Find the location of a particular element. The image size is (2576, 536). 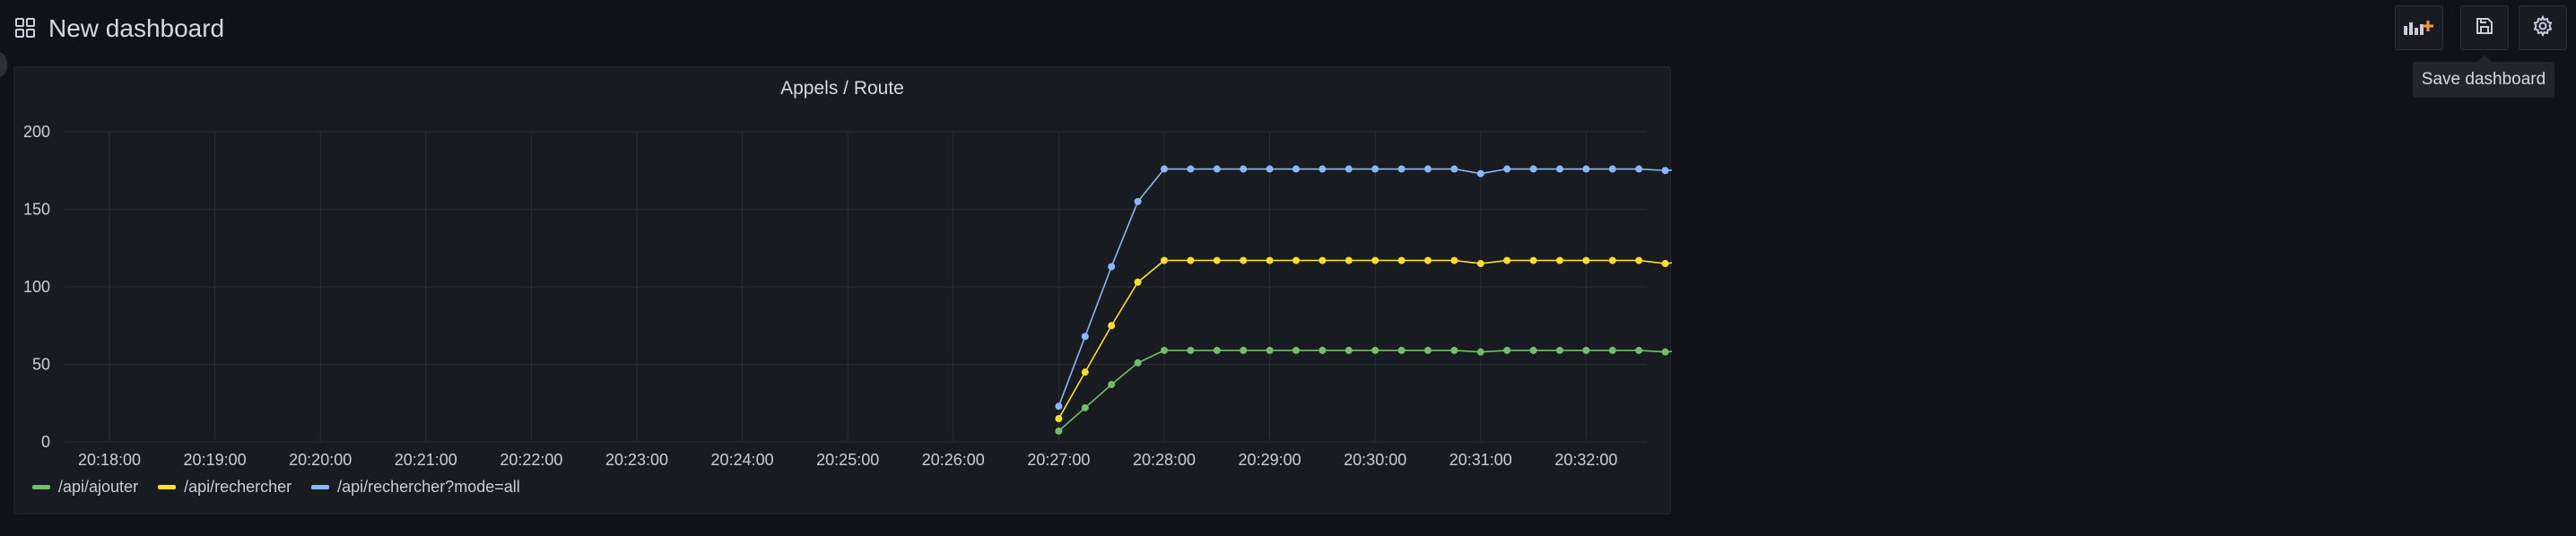

x-tick-label: 20:26:00 is located at coordinates (953, 460).